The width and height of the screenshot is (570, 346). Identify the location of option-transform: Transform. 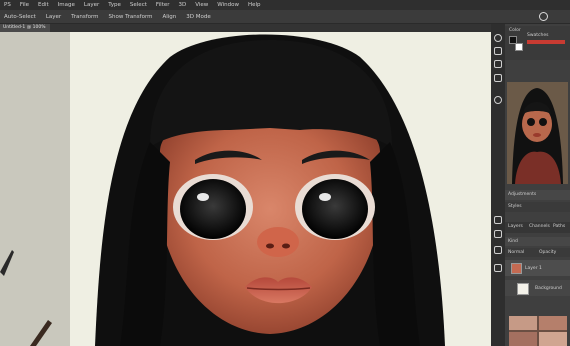
(84, 17).